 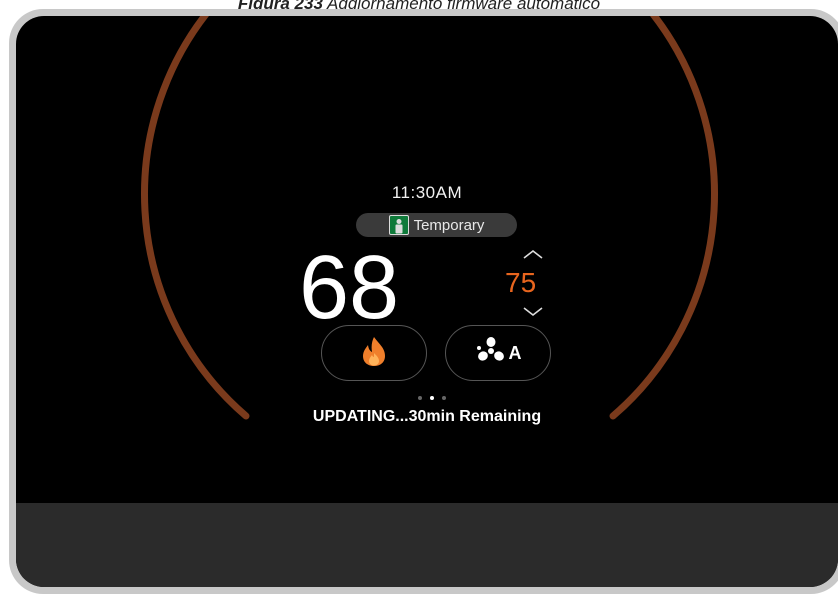 I want to click on fan-mode-button: A, so click(x=498, y=353).